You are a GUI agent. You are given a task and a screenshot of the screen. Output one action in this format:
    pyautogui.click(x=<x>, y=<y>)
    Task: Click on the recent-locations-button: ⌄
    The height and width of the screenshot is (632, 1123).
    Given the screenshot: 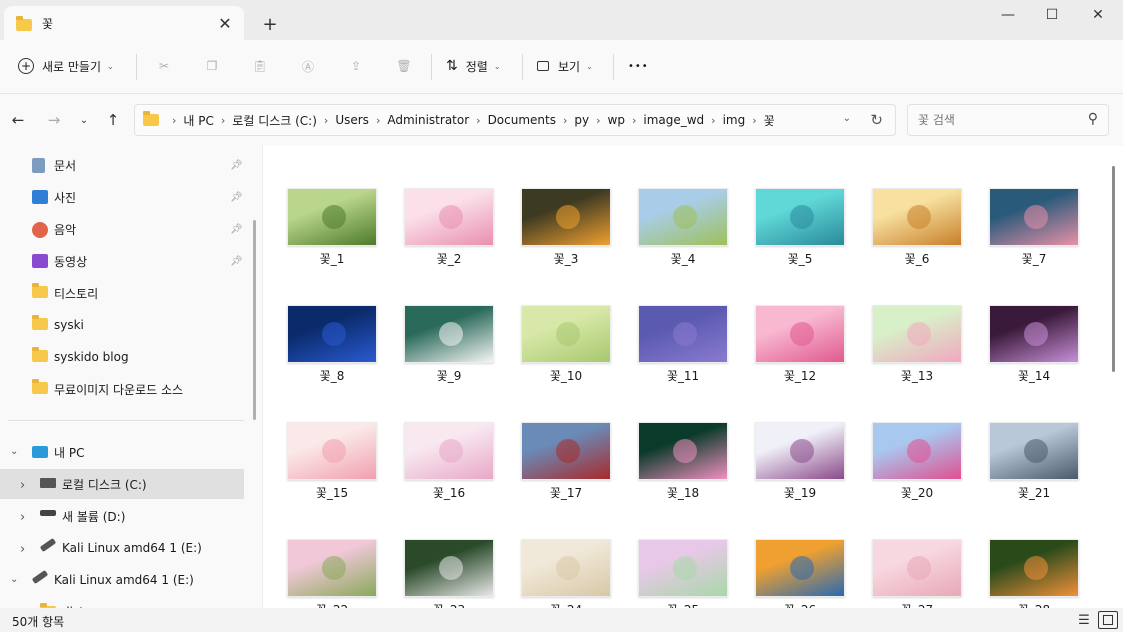 What is the action you would take?
    pyautogui.click(x=84, y=120)
    